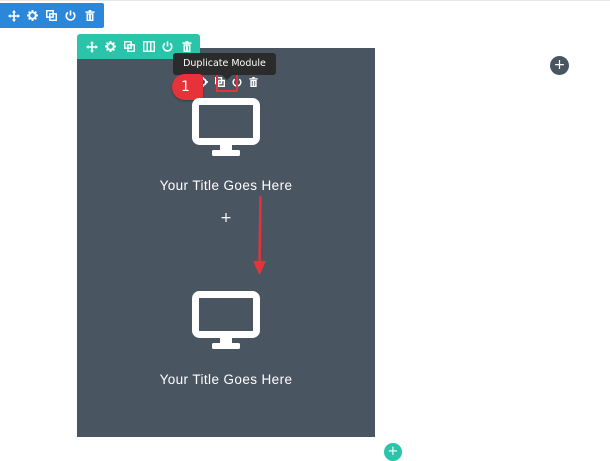 This screenshot has width=610, height=461. I want to click on duplicate-module-tooltip: Duplicate Module, so click(224, 64).